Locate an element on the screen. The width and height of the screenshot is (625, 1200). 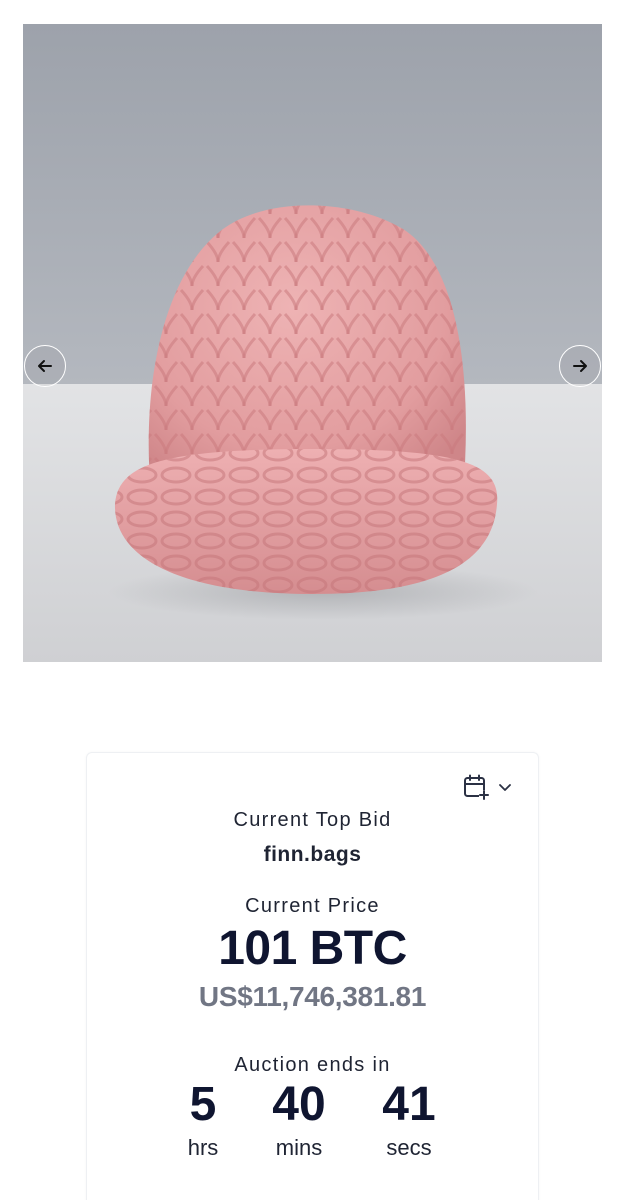
top-bid-label: Current Top Bid is located at coordinates (312, 820).